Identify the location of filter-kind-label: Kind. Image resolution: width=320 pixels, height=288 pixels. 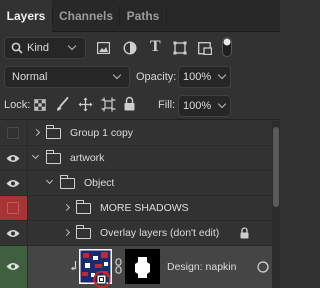
(38, 48).